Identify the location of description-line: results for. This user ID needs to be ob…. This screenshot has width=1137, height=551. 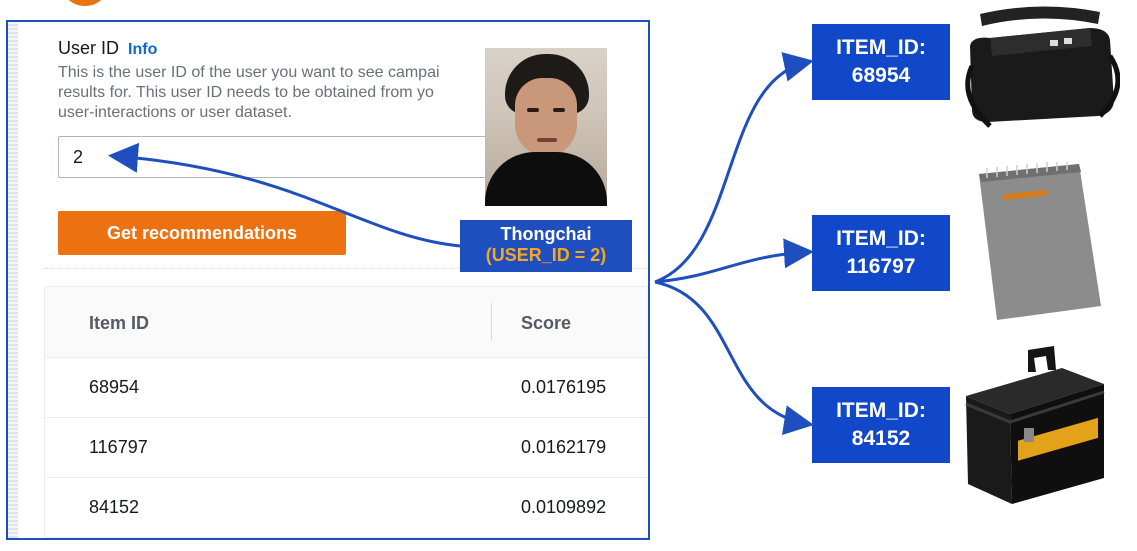
(246, 92).